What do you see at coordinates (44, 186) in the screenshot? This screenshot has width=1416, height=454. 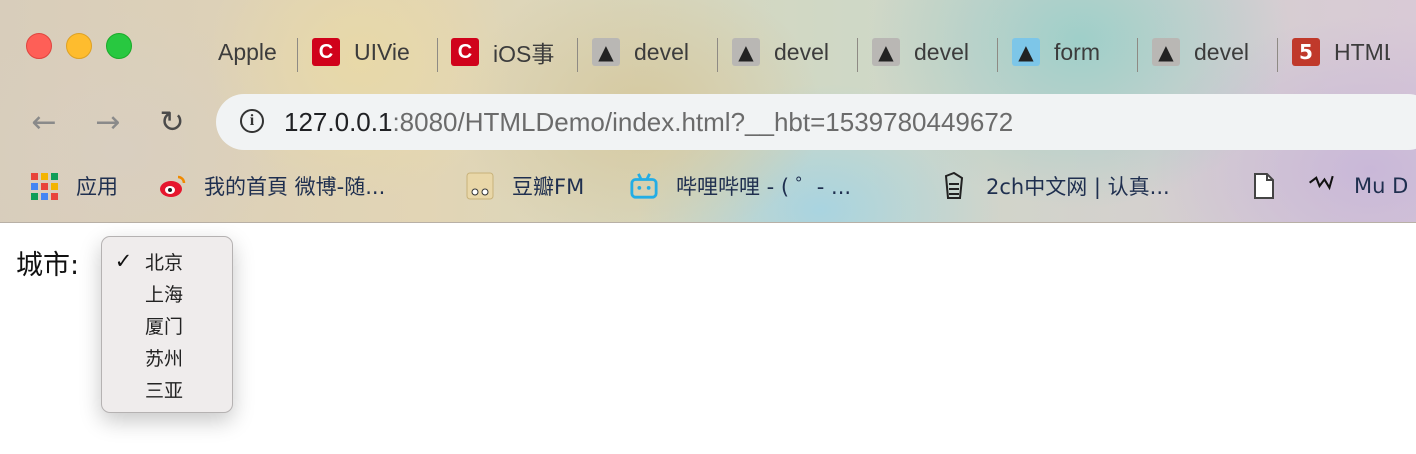 I see `apps-grid-icon` at bounding box center [44, 186].